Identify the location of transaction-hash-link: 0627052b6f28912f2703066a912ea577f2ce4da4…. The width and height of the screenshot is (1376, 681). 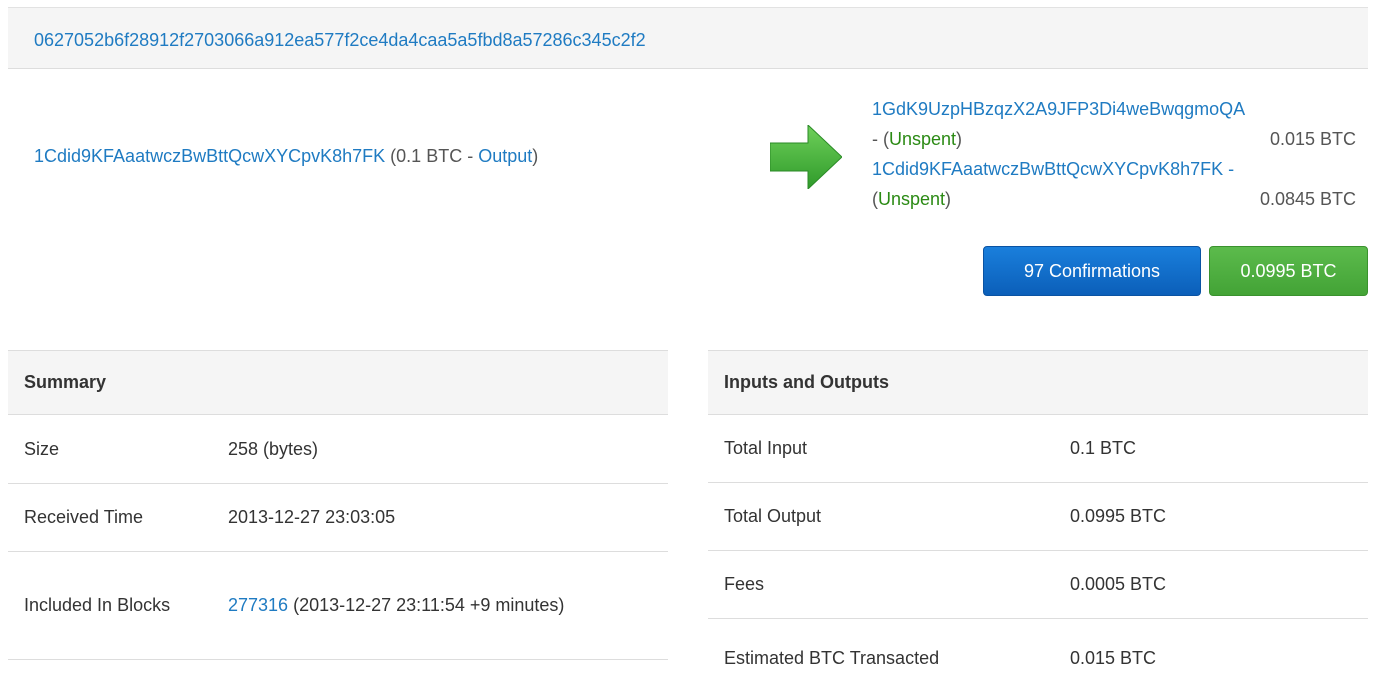
(340, 40).